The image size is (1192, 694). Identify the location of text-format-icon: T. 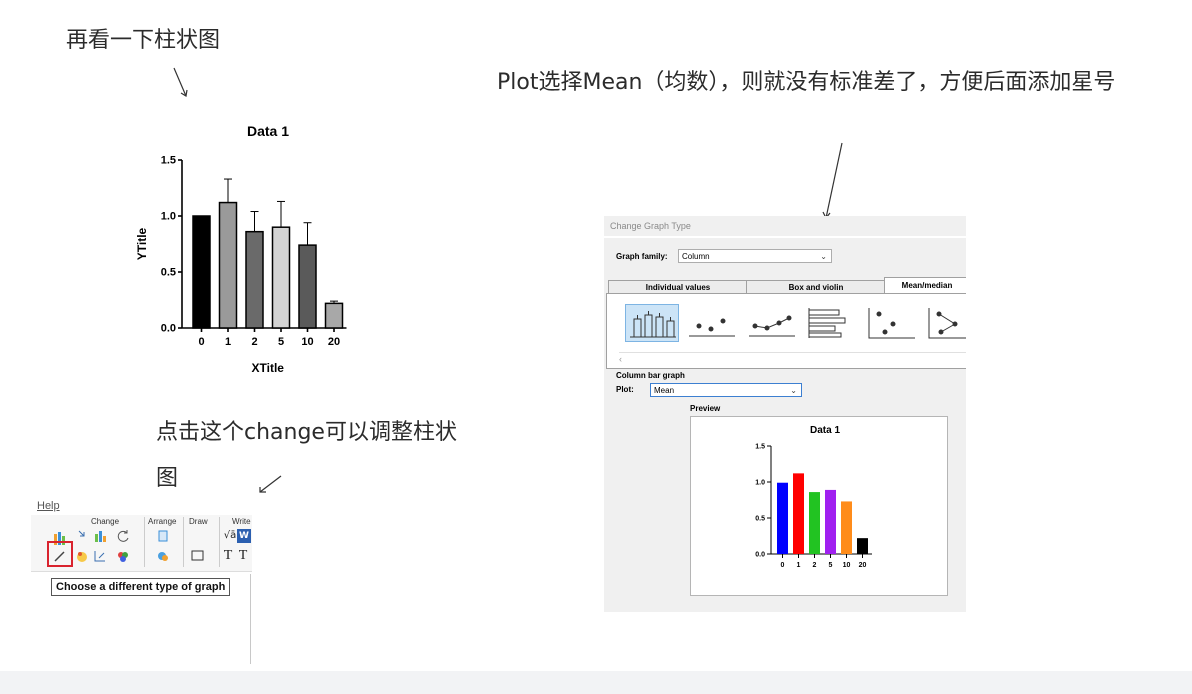
(243, 556).